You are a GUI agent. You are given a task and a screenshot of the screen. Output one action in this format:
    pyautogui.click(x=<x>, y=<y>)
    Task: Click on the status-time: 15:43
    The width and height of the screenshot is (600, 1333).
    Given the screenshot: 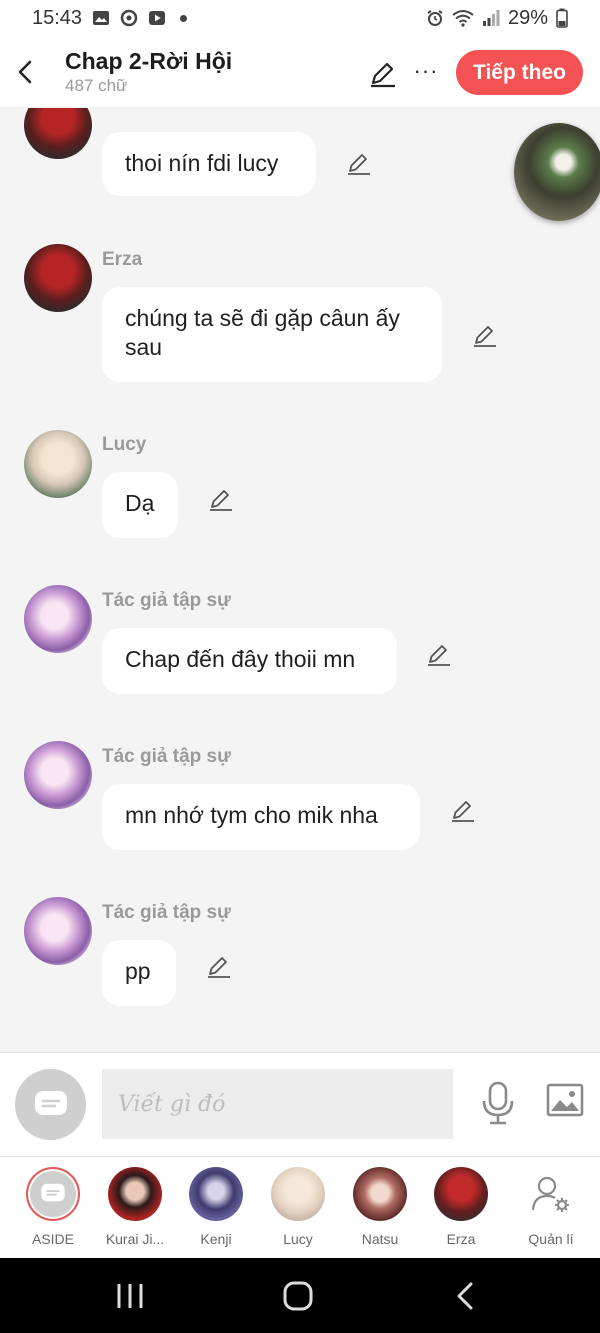 What is the action you would take?
    pyautogui.click(x=57, y=17)
    